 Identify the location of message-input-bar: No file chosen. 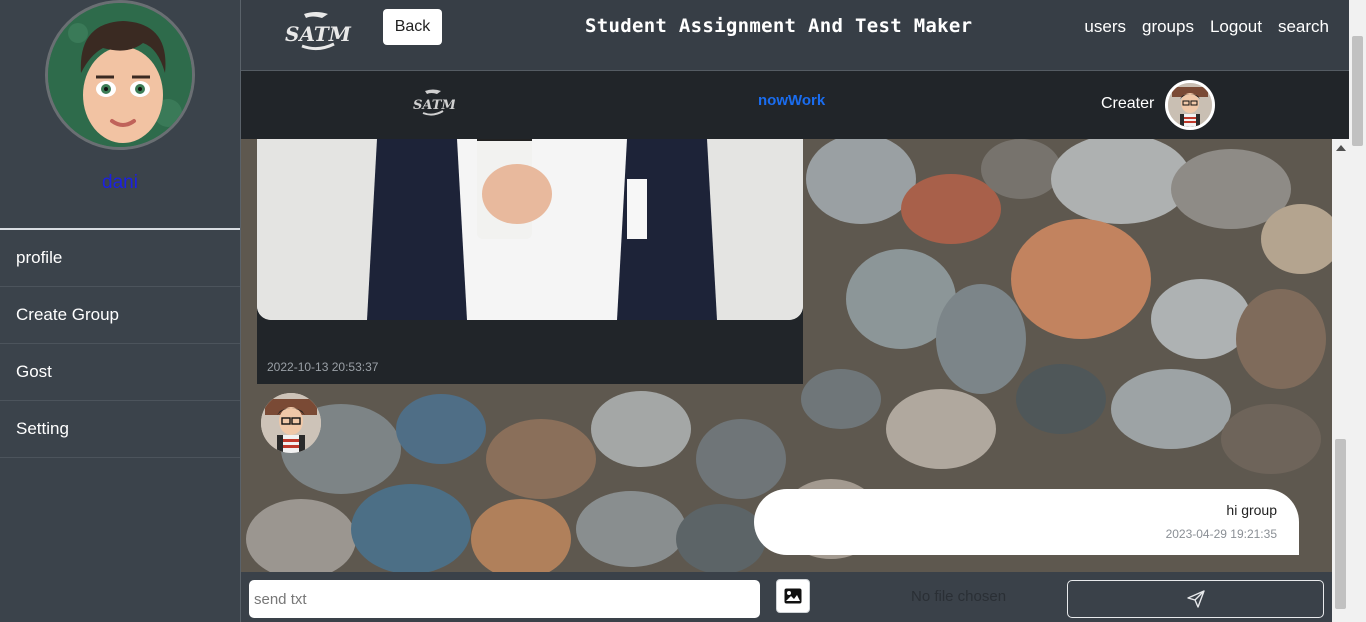
(786, 597).